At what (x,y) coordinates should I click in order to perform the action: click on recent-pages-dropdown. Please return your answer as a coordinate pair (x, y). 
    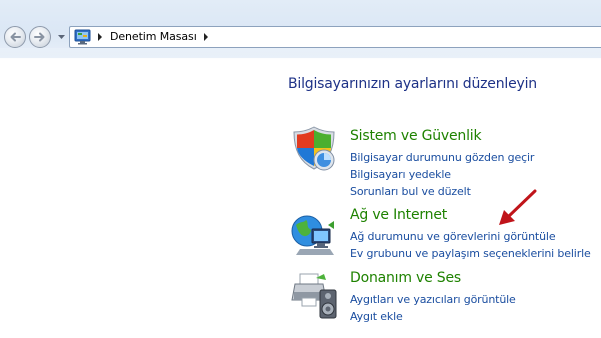
    Looking at the image, I should click on (61, 37).